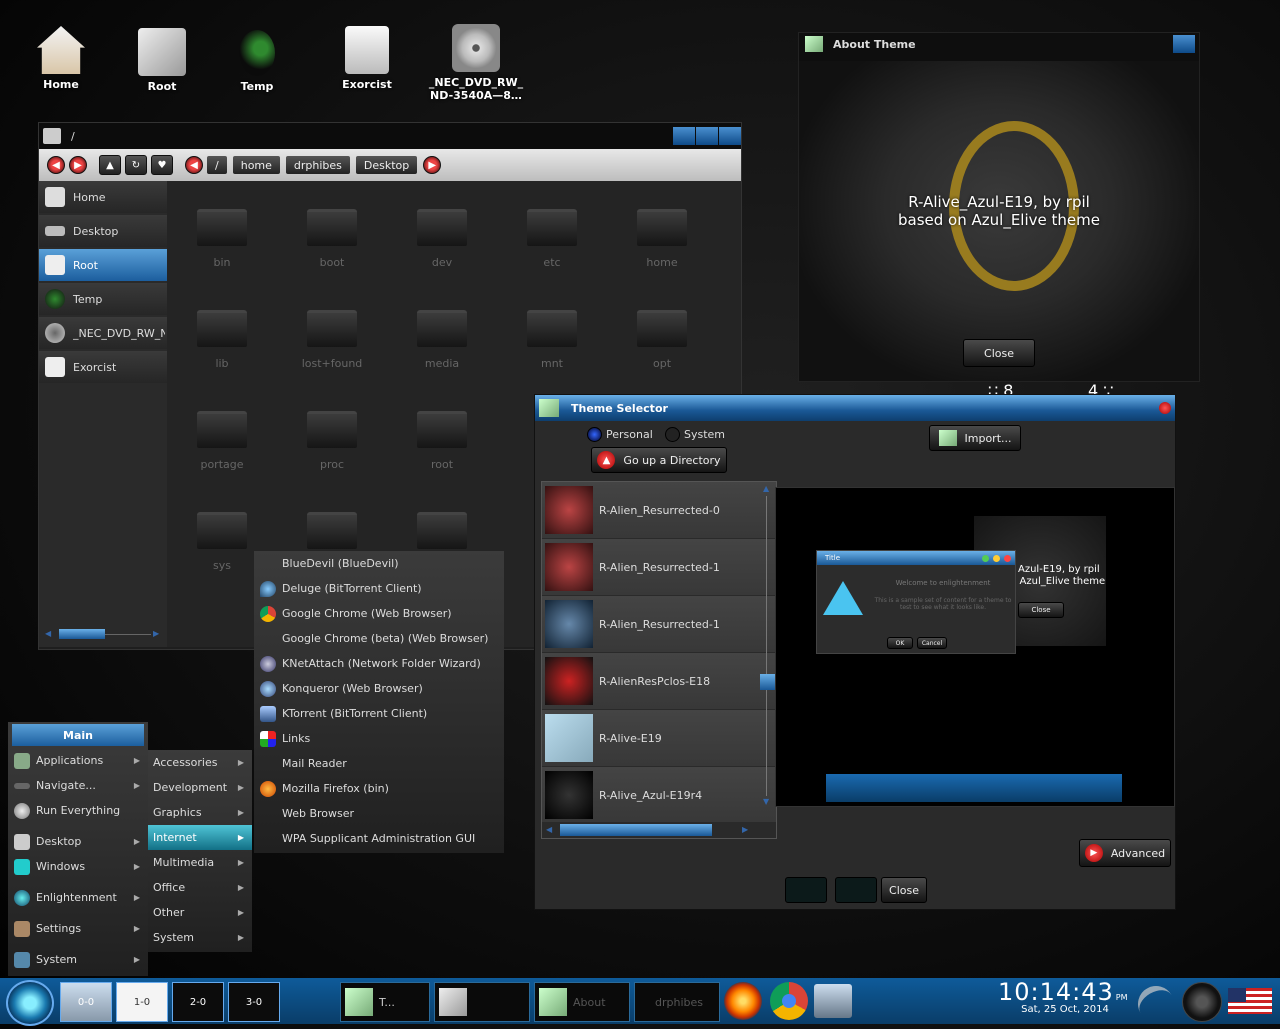  Describe the element at coordinates (659, 681) in the screenshot. I see `list-item: R-AlienResPclos-E18` at that location.